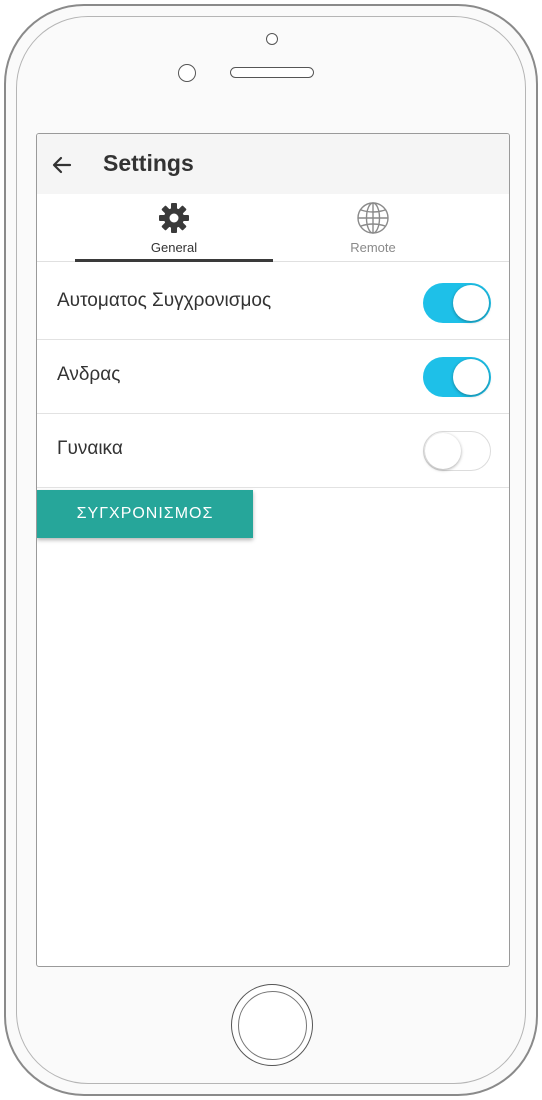 This screenshot has height=1100, width=542. I want to click on setting-row-male: Ανδρας, so click(273, 377).